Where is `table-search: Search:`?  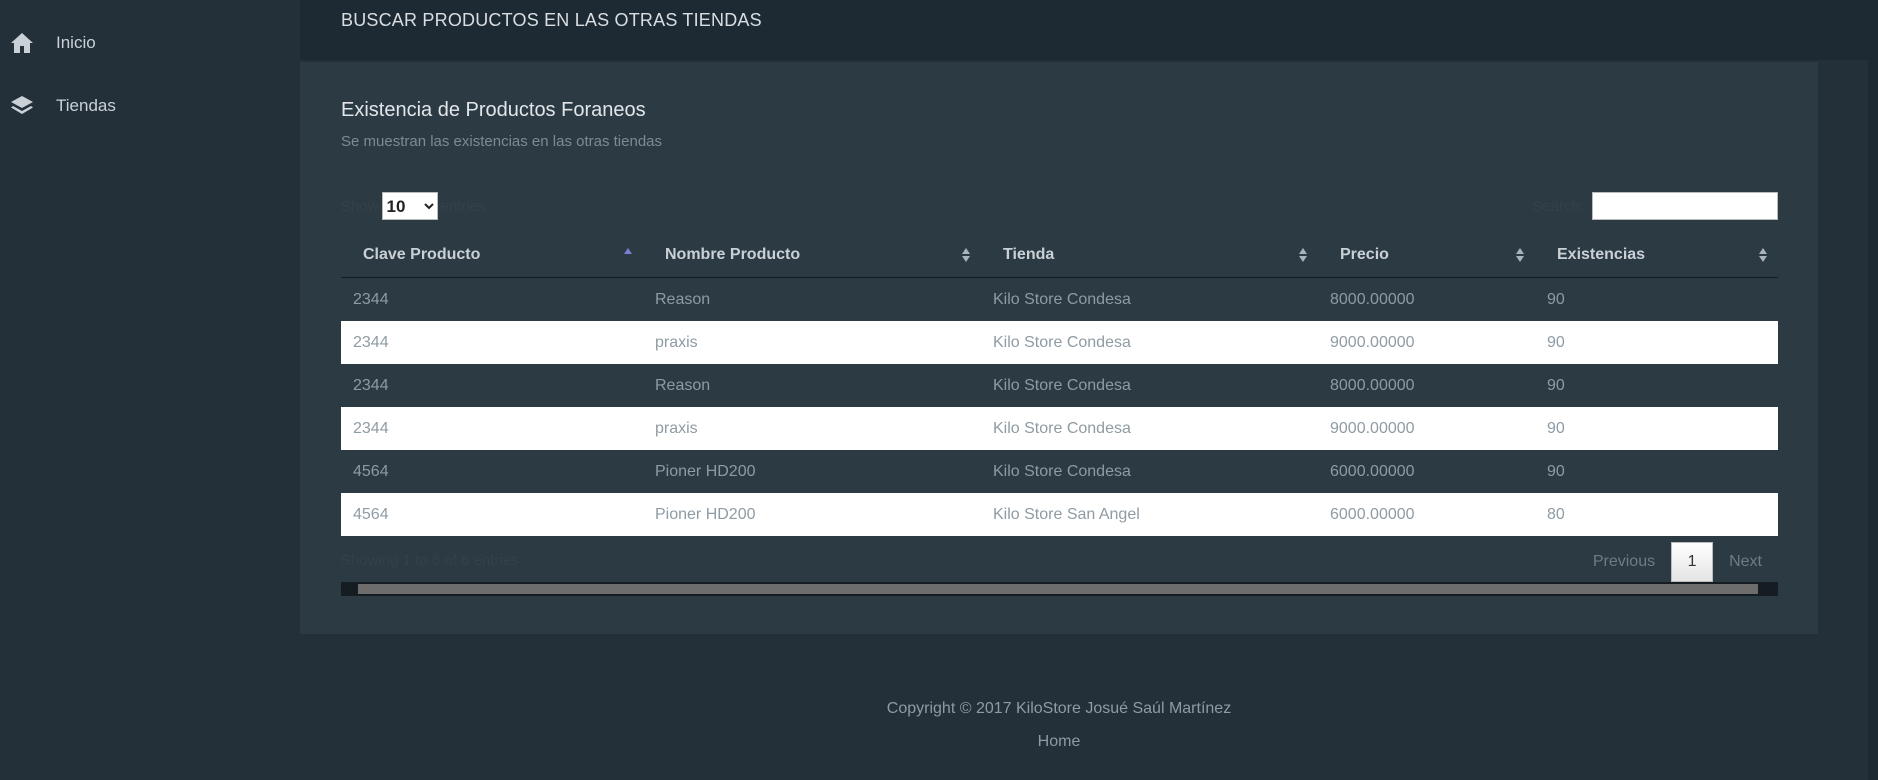 table-search: Search: is located at coordinates (1655, 206).